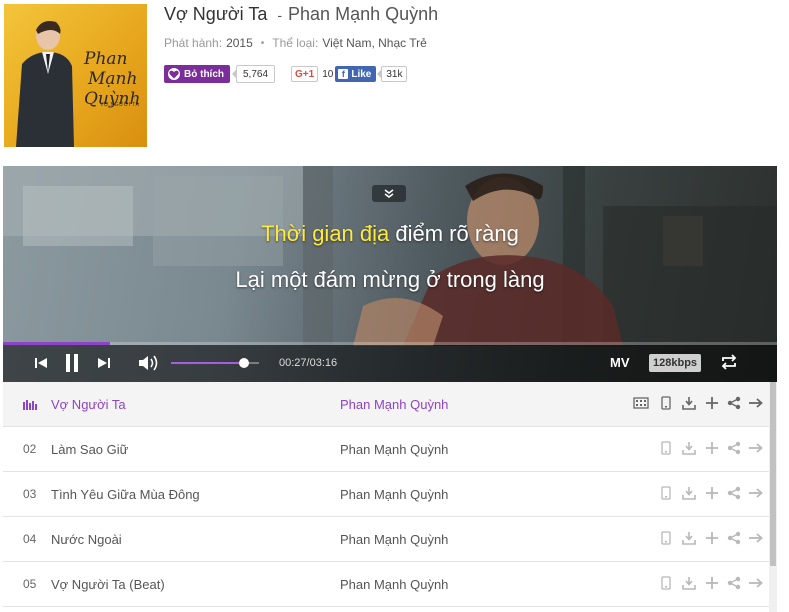  Describe the element at coordinates (30, 494) in the screenshot. I see `track-number: 03` at that location.